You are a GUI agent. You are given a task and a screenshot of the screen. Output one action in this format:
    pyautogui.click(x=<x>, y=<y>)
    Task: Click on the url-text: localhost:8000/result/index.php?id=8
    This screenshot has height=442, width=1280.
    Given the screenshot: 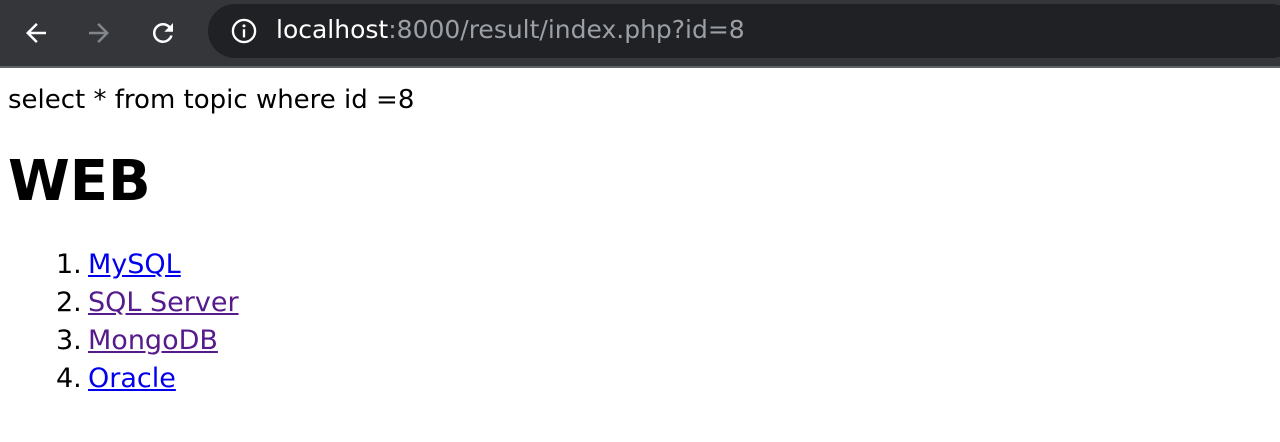 What is the action you would take?
    pyautogui.click(x=510, y=30)
    